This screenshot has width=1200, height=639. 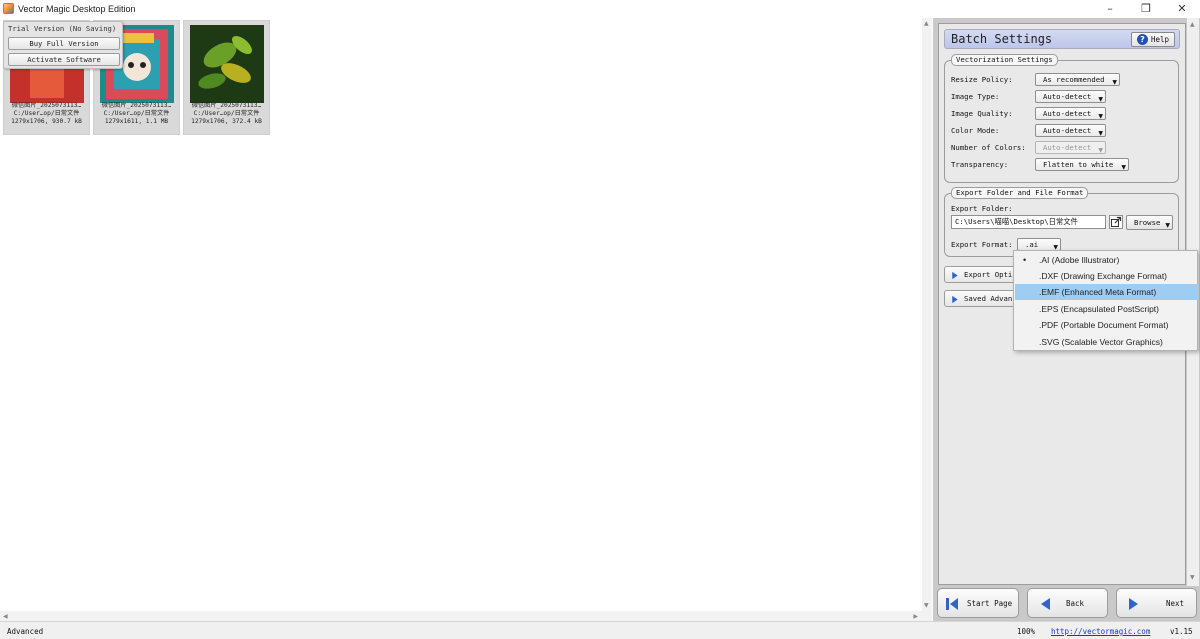 I want to click on export-folder-label: Export Folder:, so click(x=982, y=208).